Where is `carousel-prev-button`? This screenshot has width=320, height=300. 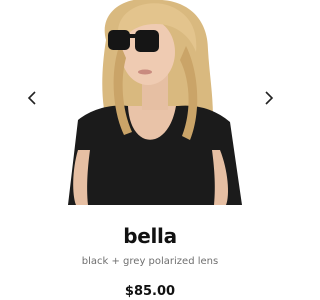
carousel-prev-button is located at coordinates (32, 98).